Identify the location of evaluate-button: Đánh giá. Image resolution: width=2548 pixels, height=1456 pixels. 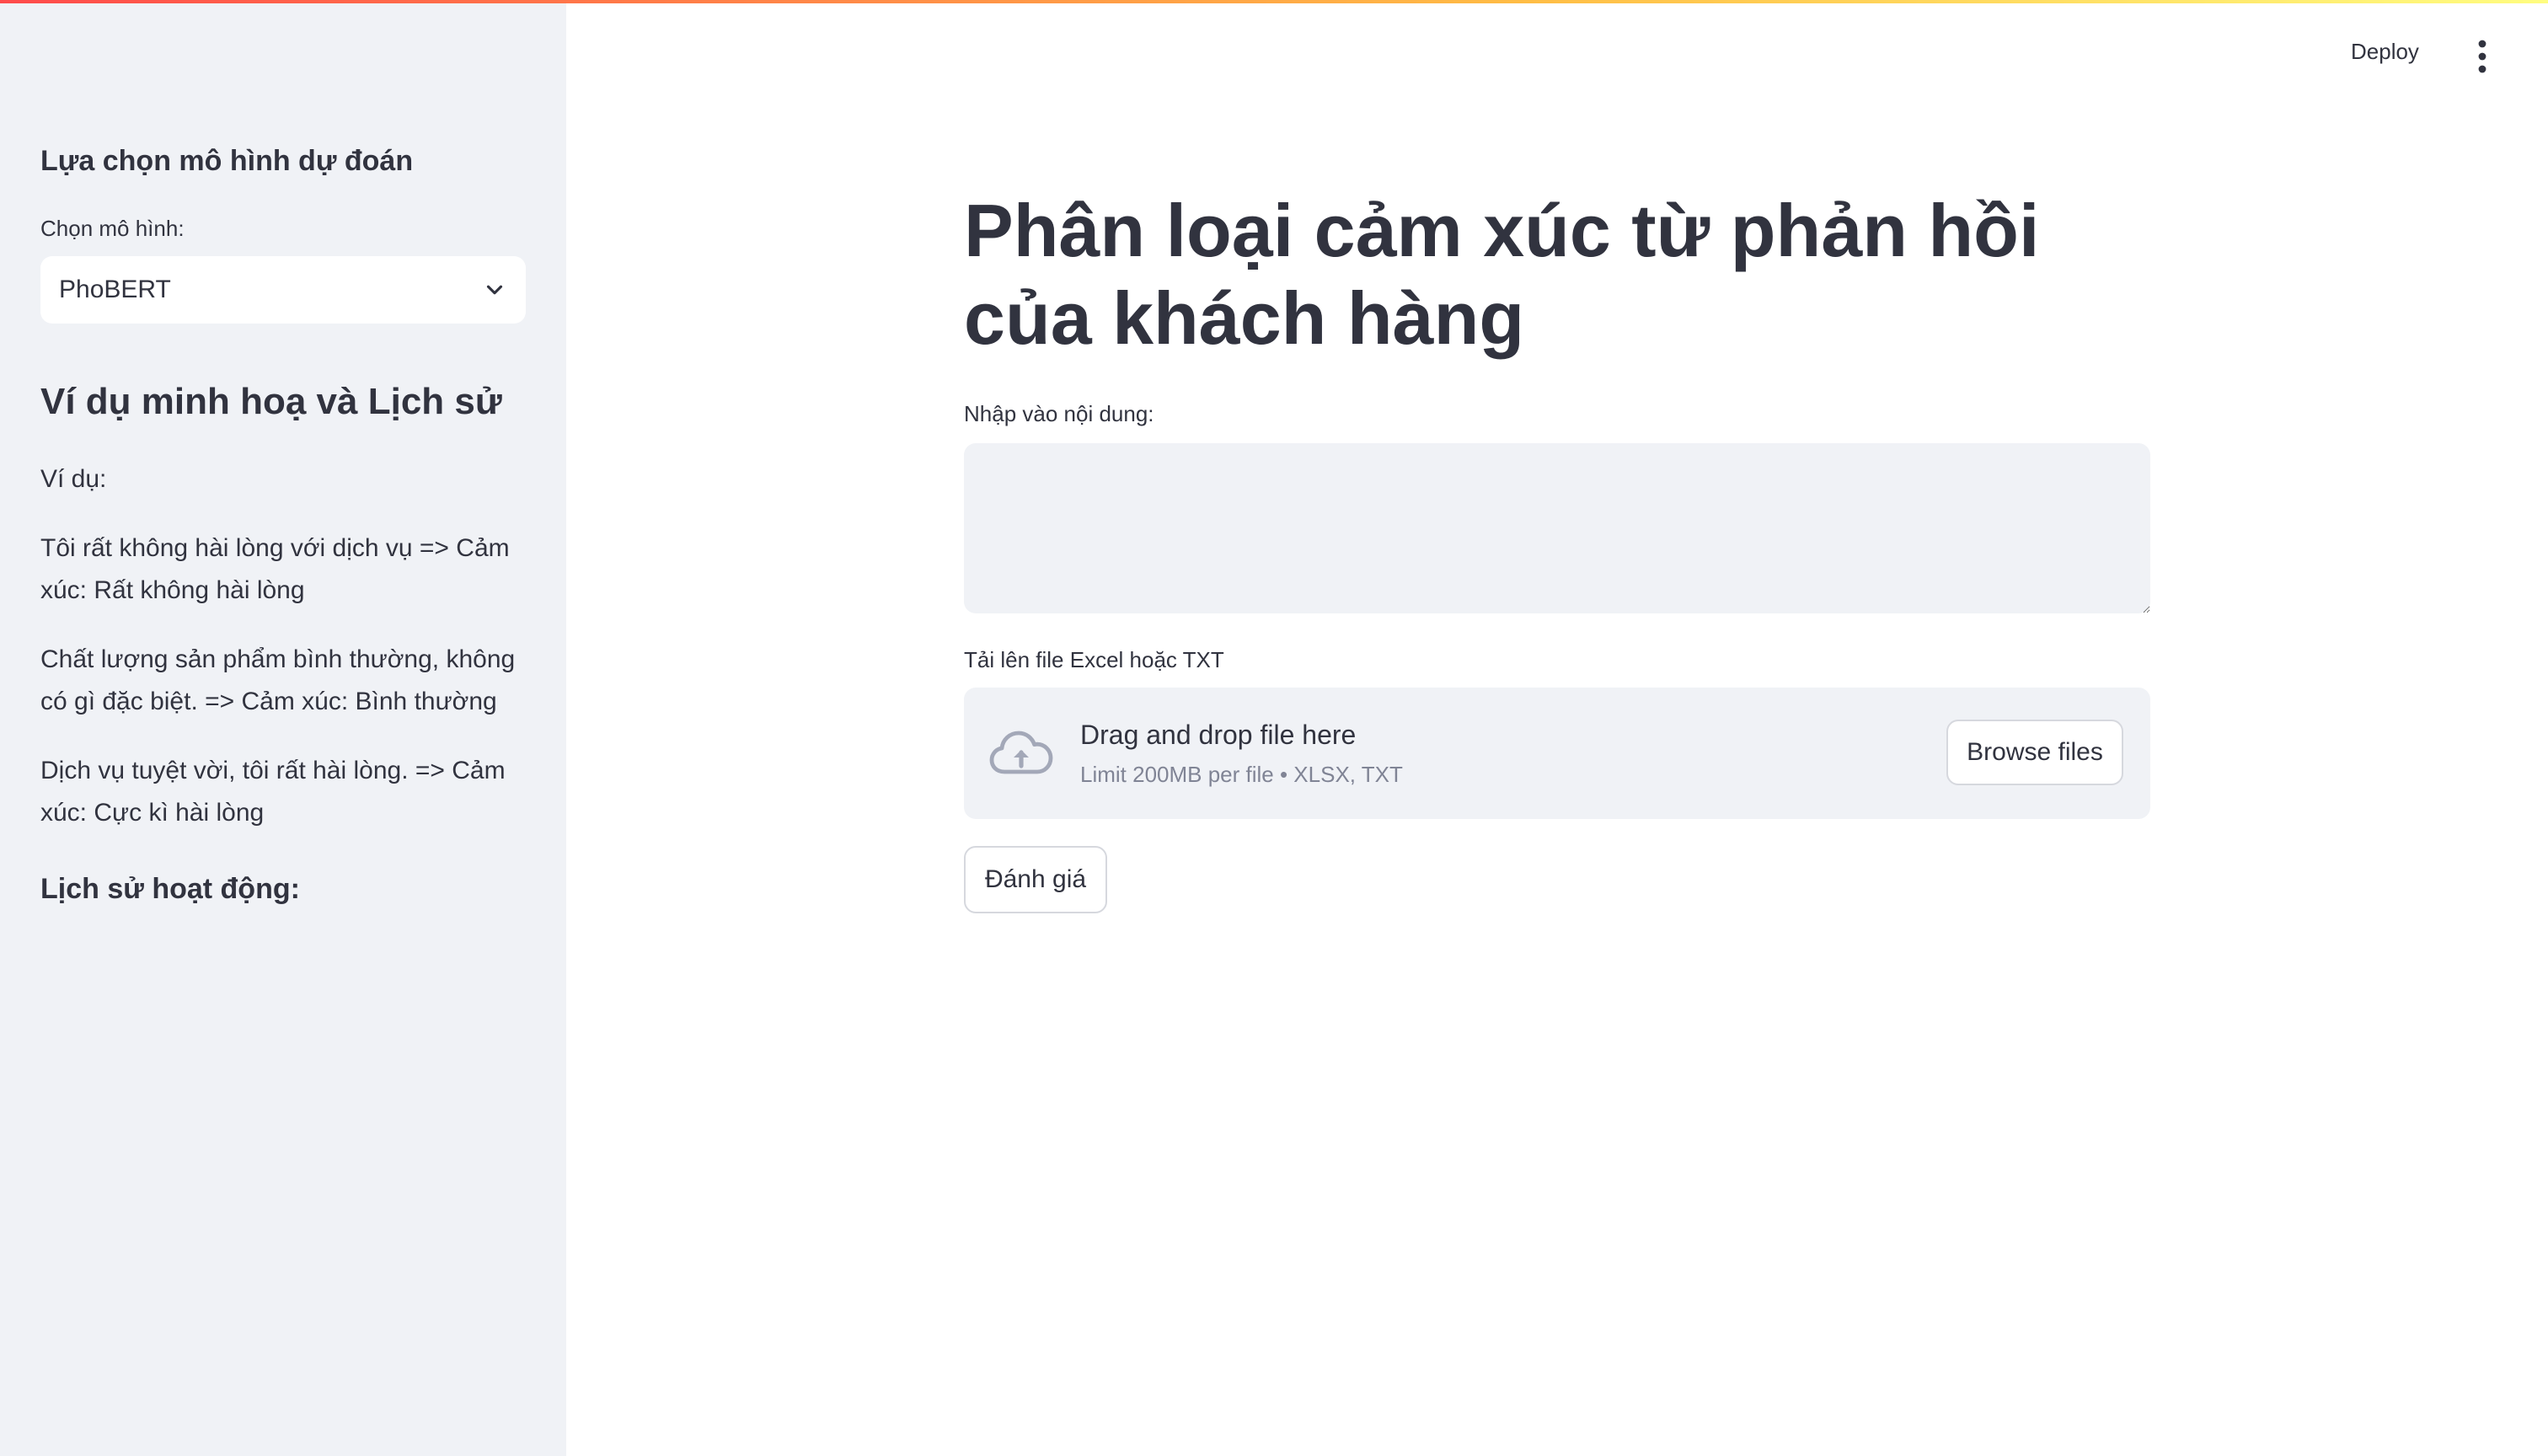
(1035, 879).